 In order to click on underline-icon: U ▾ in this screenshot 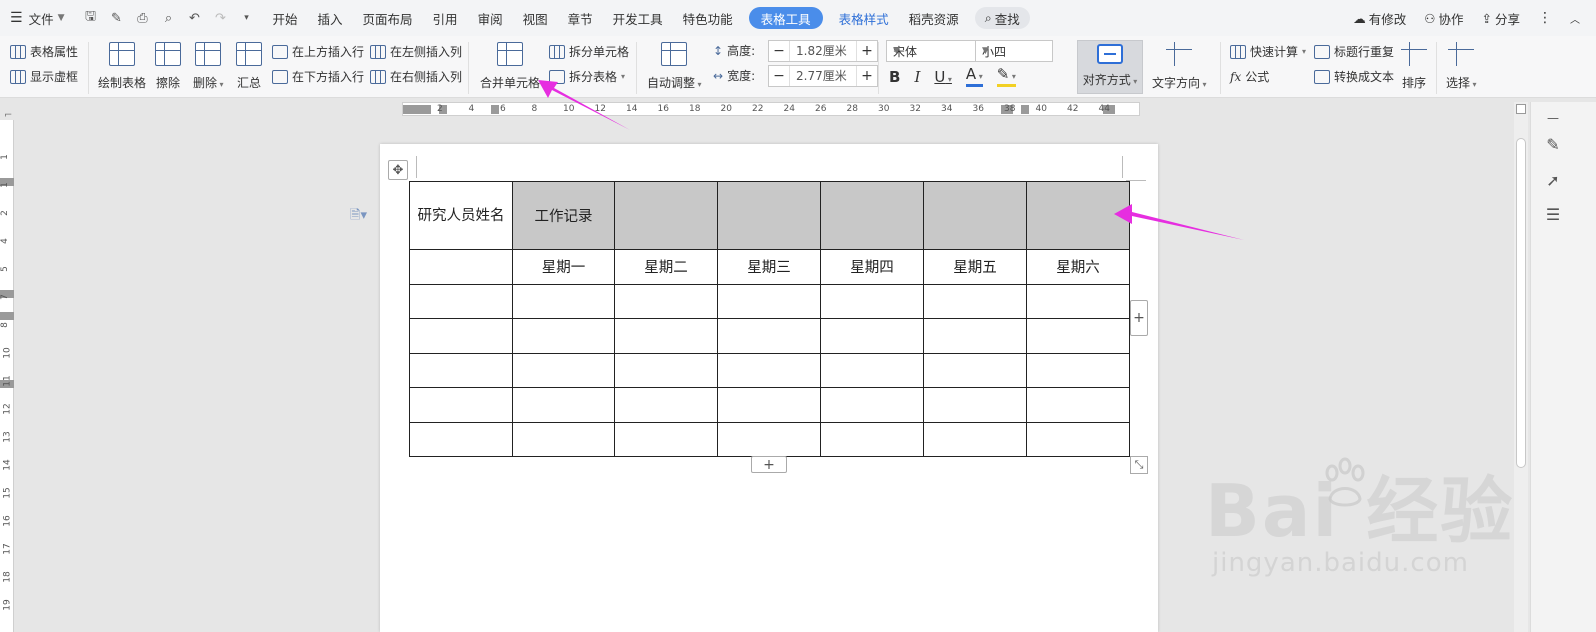, I will do `click(943, 77)`.